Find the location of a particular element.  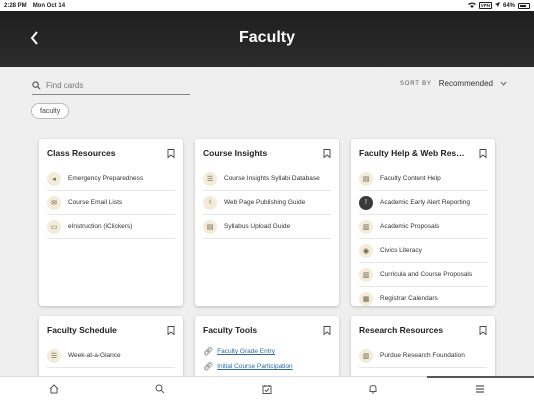

alert-icon: ! is located at coordinates (366, 202).